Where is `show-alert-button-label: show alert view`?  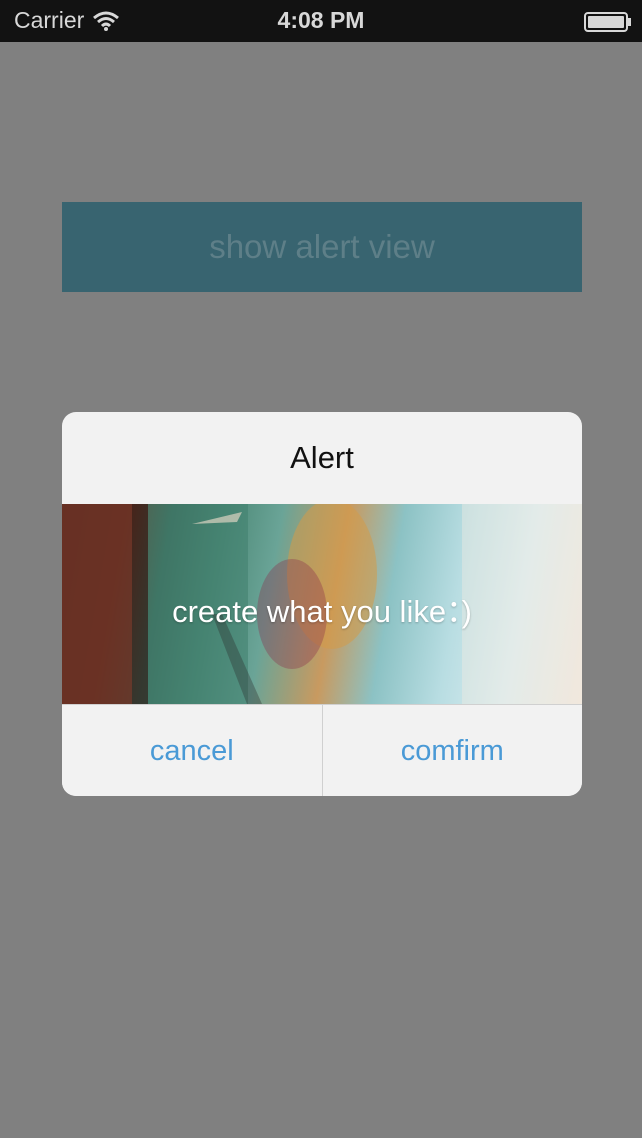
show-alert-button-label: show alert view is located at coordinates (322, 246).